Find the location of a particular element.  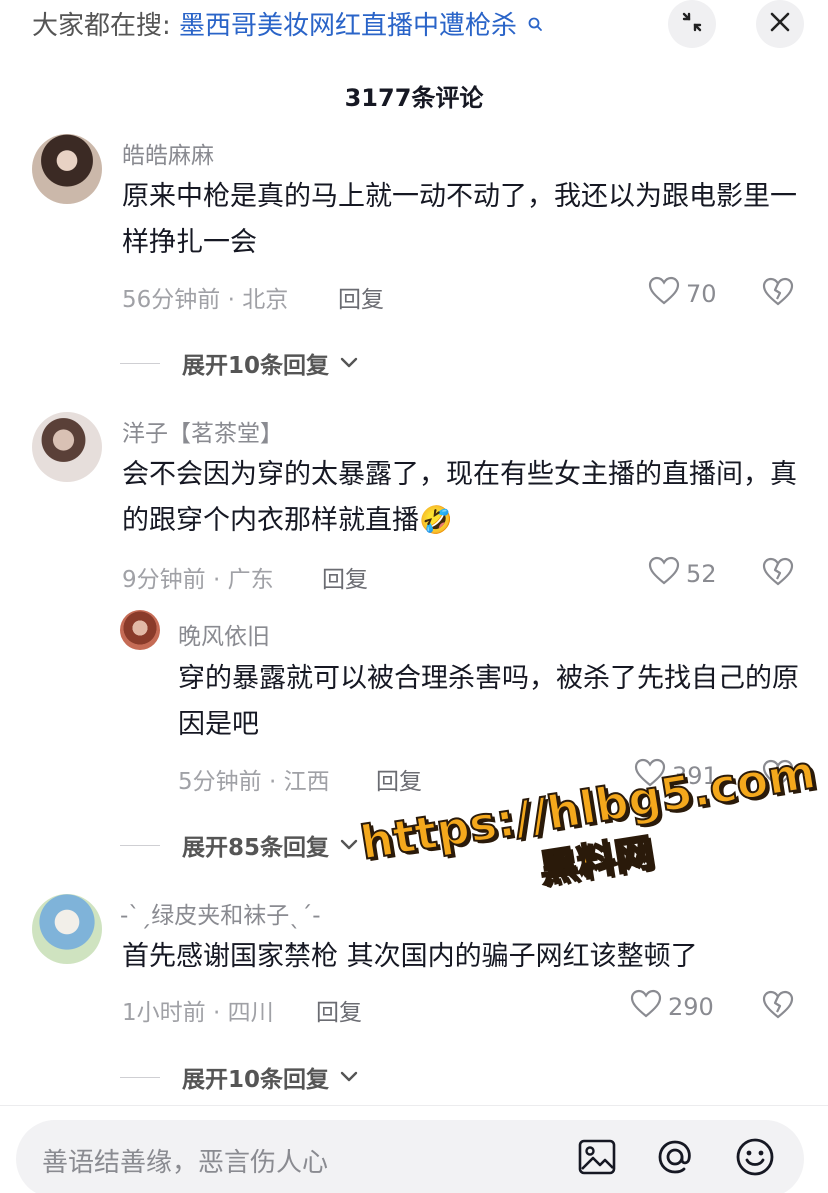

comment-input-bar: 善语结善缘，恶言伤人心 is located at coordinates (414, 1149).